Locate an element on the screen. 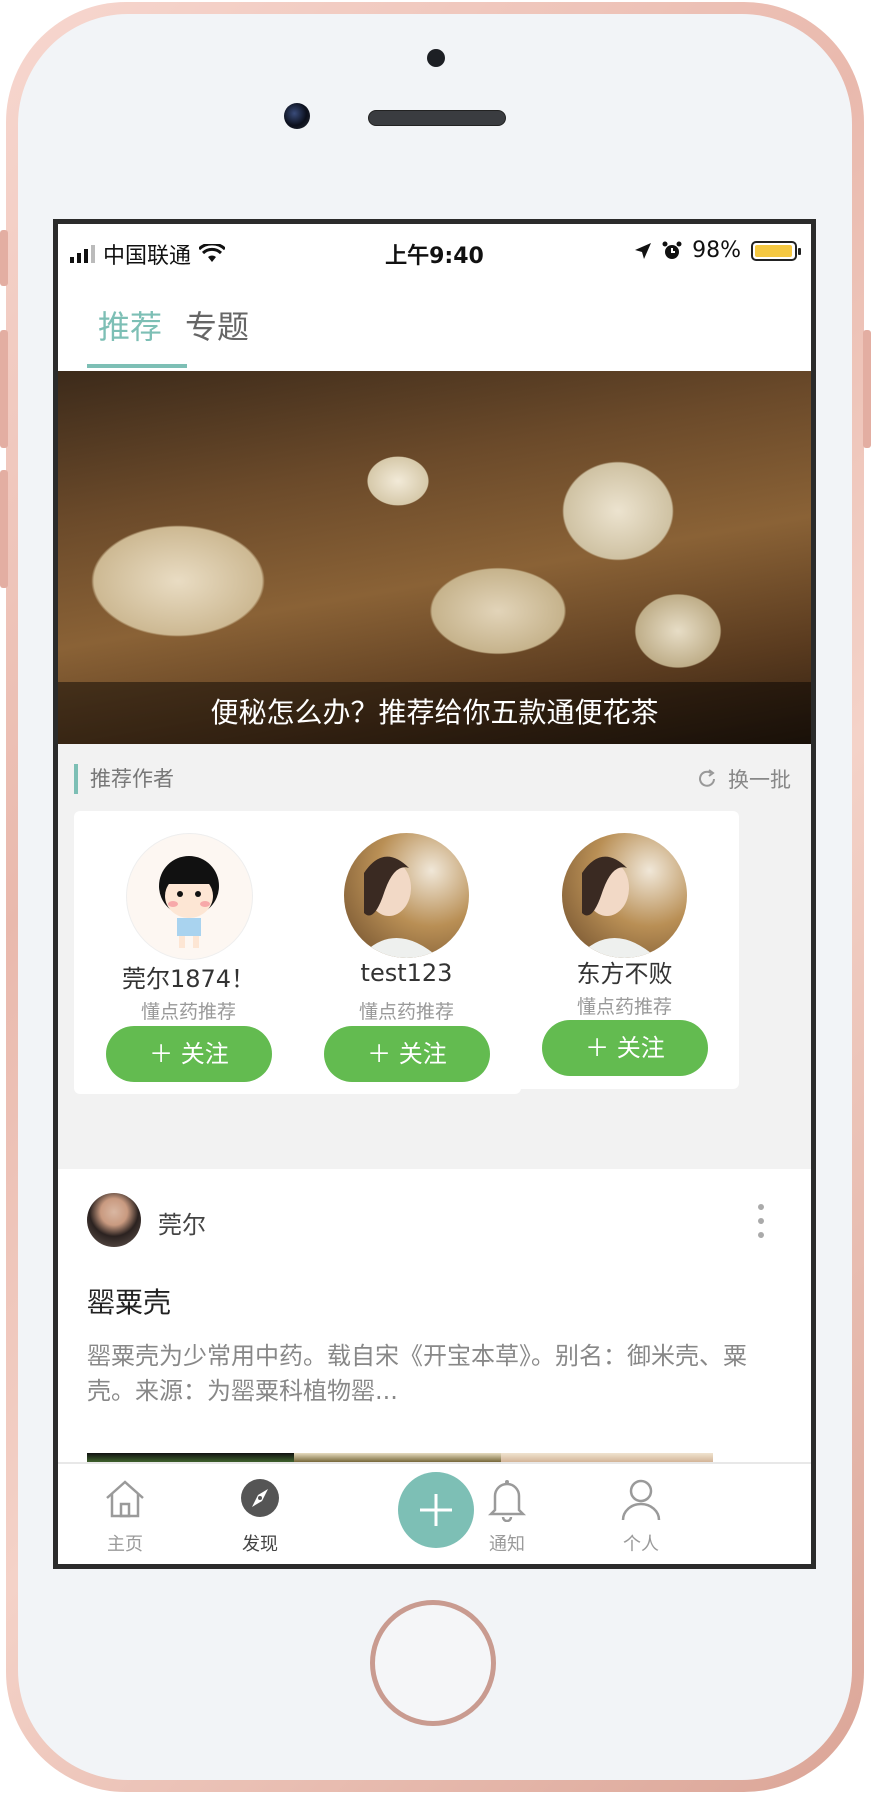 This screenshot has width=871, height=1800. more-options-icon is located at coordinates (761, 1221).